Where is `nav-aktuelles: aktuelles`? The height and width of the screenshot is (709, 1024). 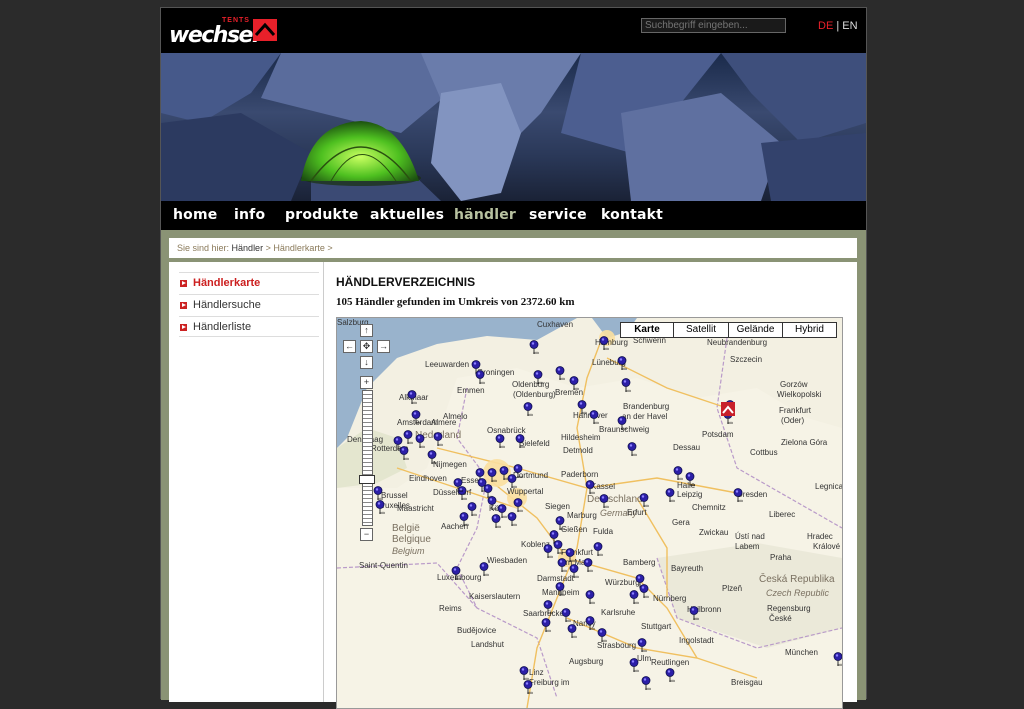 nav-aktuelles: aktuelles is located at coordinates (407, 215).